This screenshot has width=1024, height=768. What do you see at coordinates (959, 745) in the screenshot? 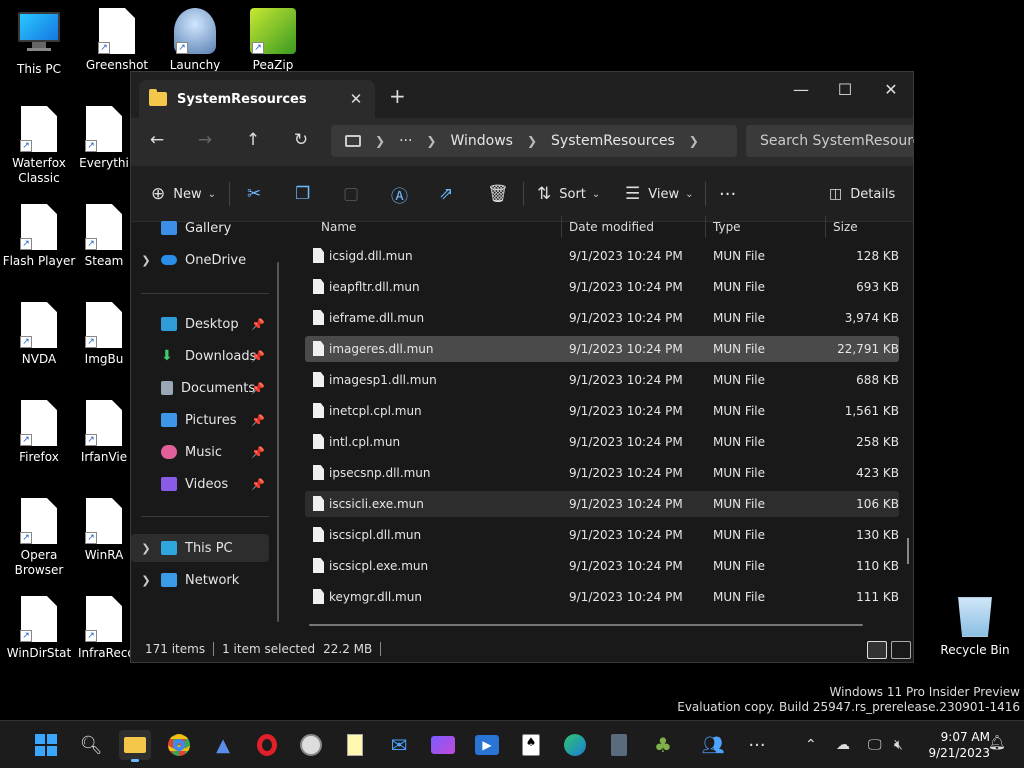
I see `taskbar-clock: 9:07 AM 9/21/2023` at bounding box center [959, 745].